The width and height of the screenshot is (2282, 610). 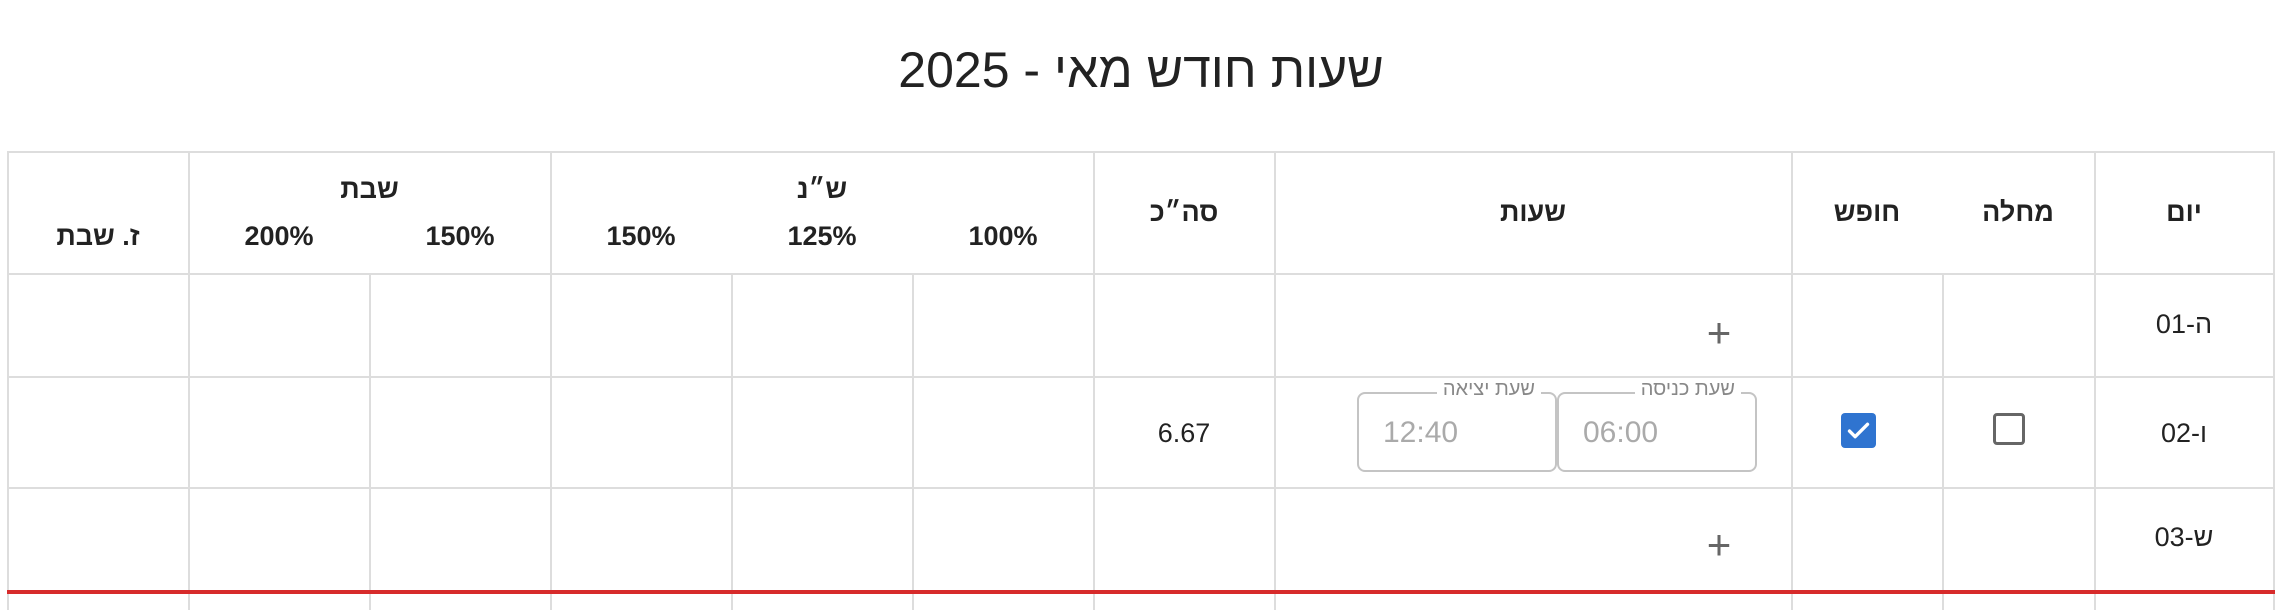 What do you see at coordinates (1533, 212) in the screenshot?
I see `header-hours: שעות` at bounding box center [1533, 212].